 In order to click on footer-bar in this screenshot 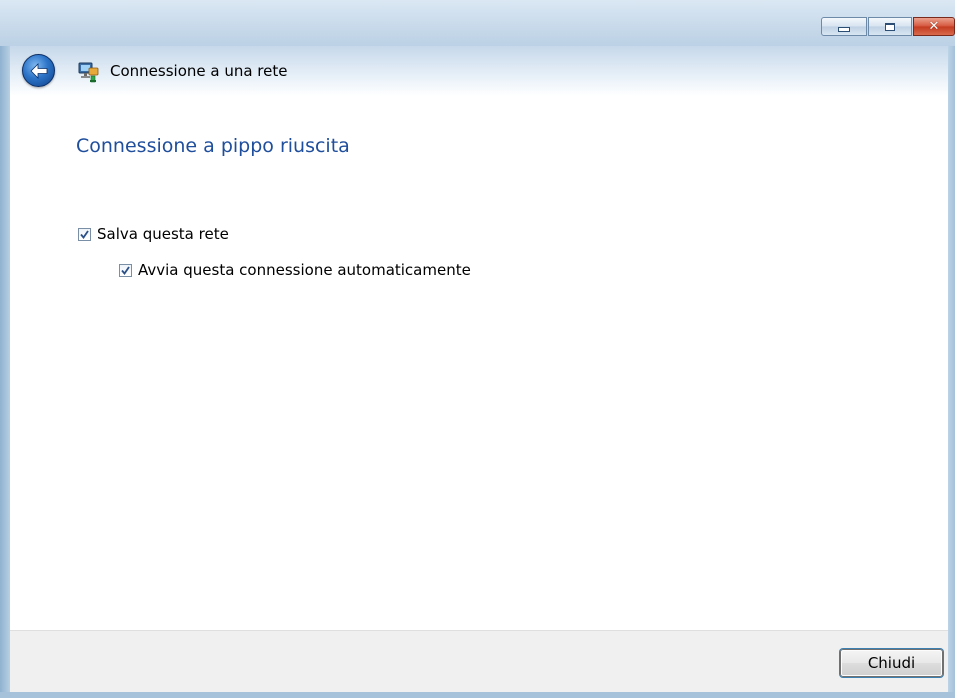, I will do `click(479, 661)`.